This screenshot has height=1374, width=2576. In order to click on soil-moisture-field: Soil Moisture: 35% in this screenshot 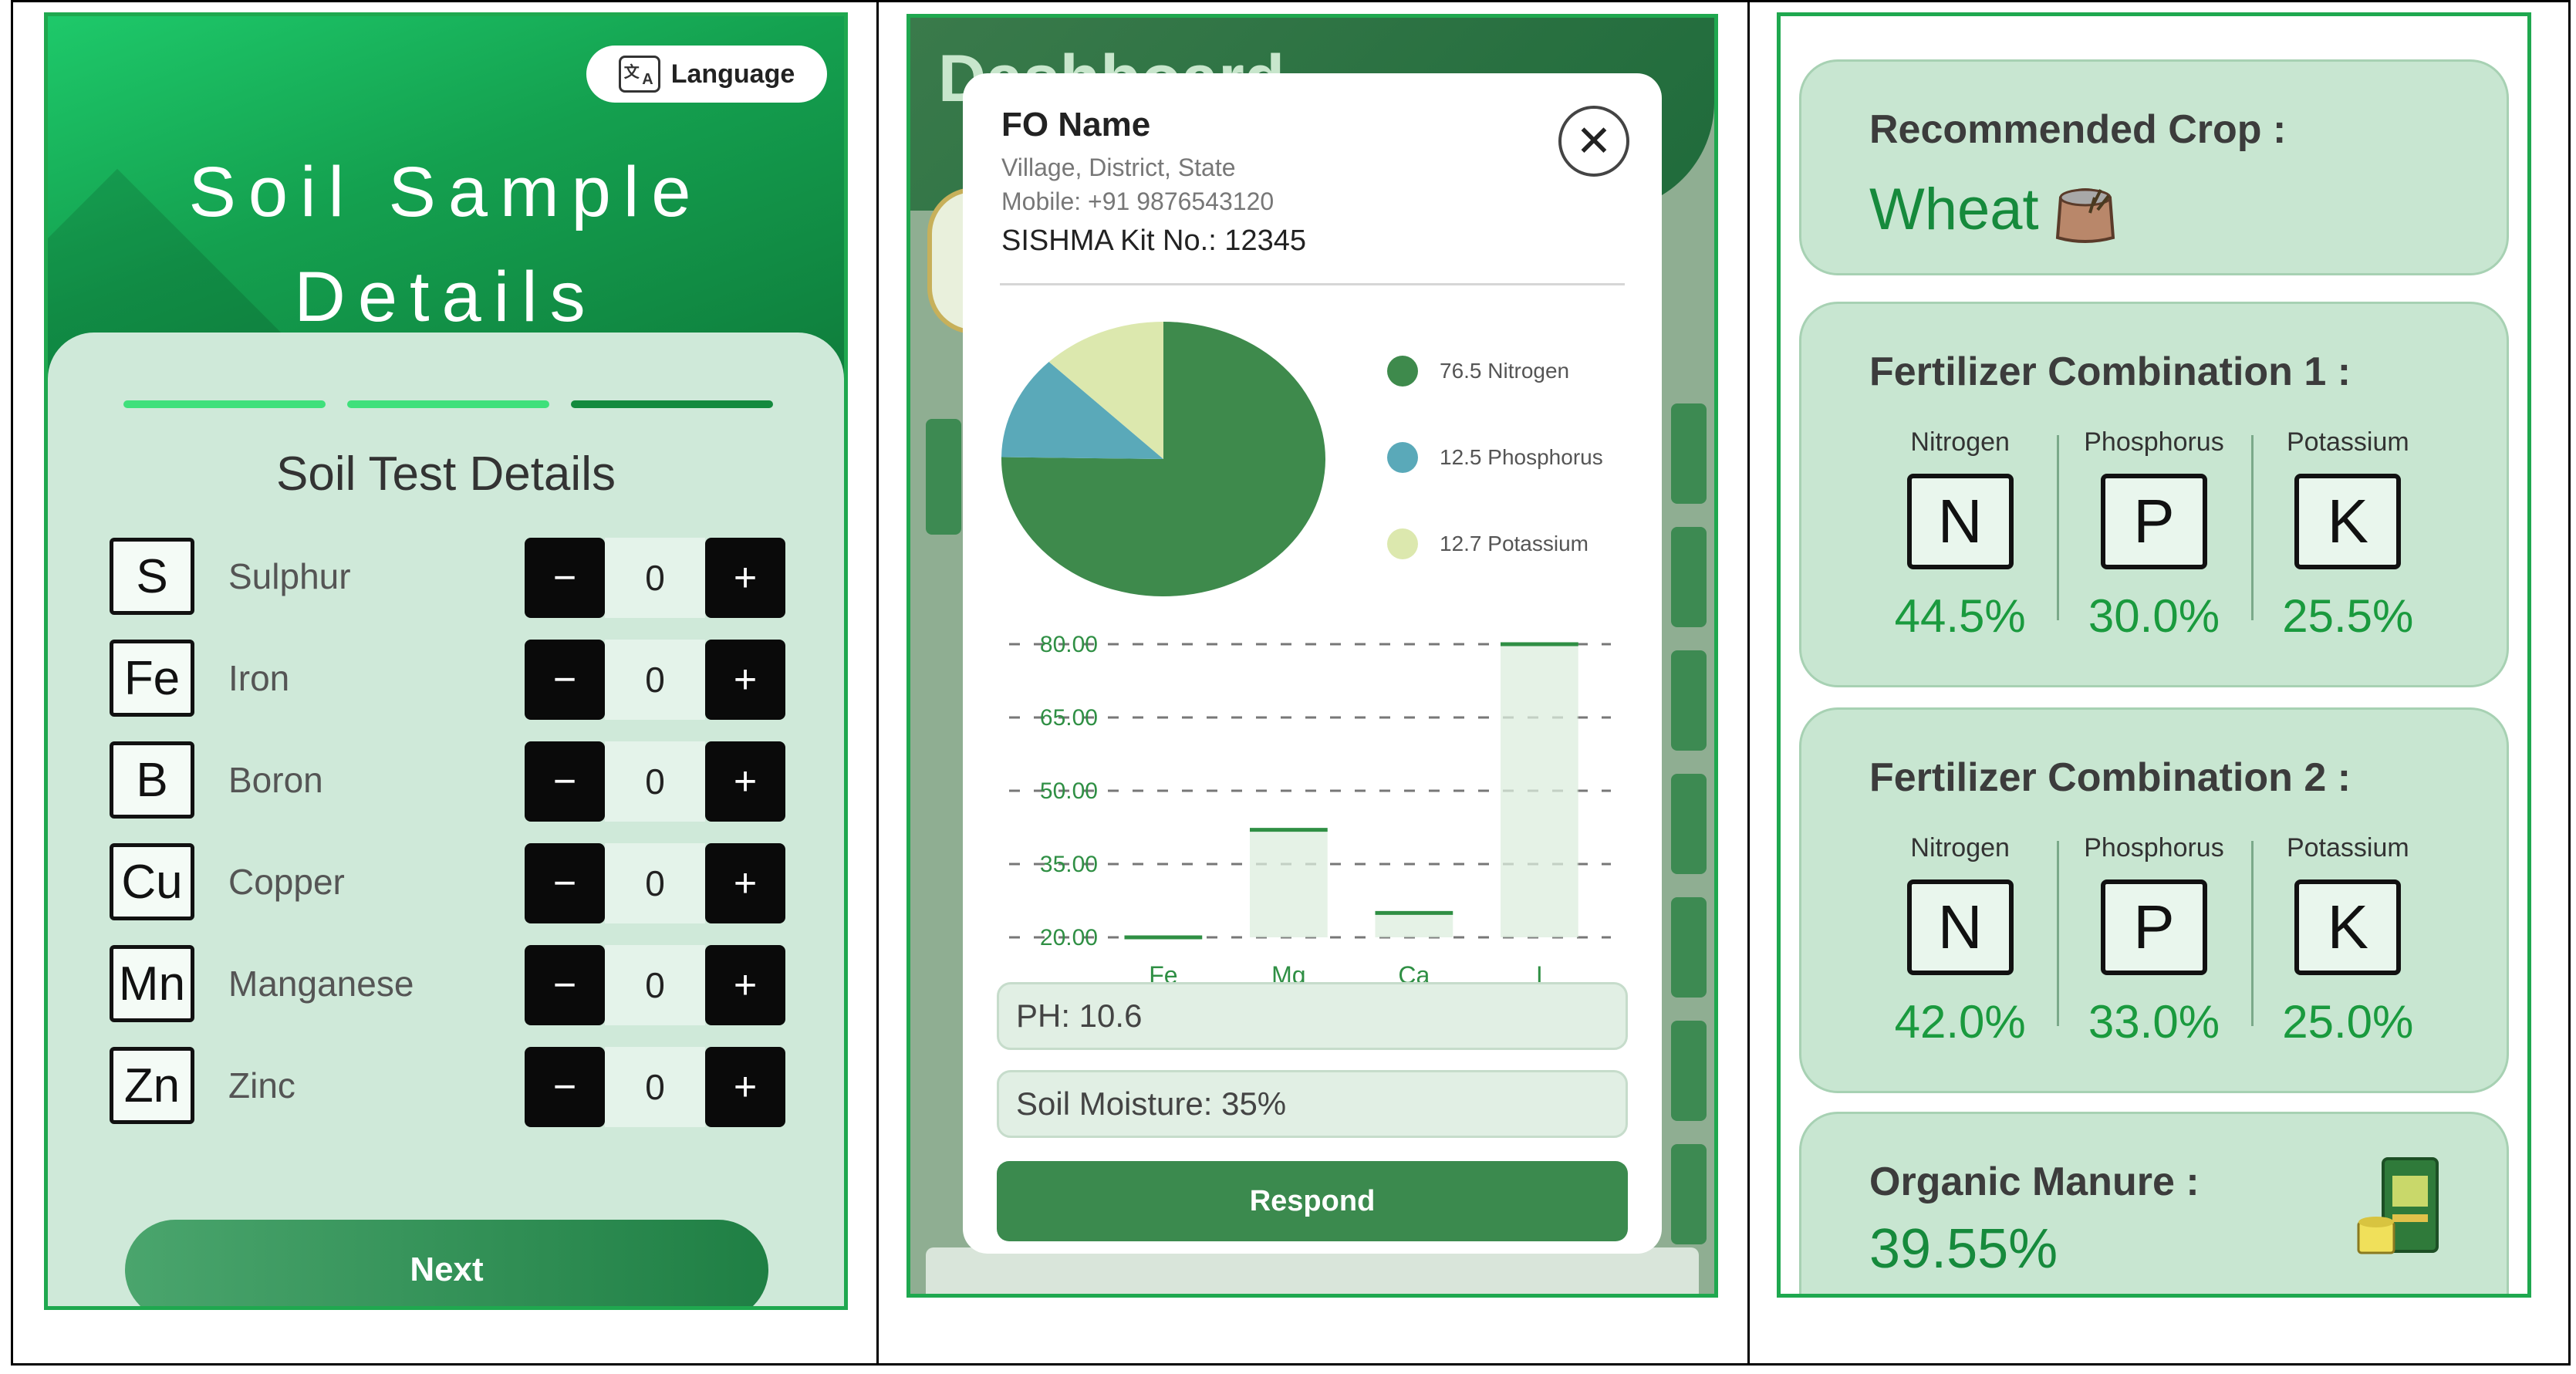, I will do `click(1313, 1104)`.